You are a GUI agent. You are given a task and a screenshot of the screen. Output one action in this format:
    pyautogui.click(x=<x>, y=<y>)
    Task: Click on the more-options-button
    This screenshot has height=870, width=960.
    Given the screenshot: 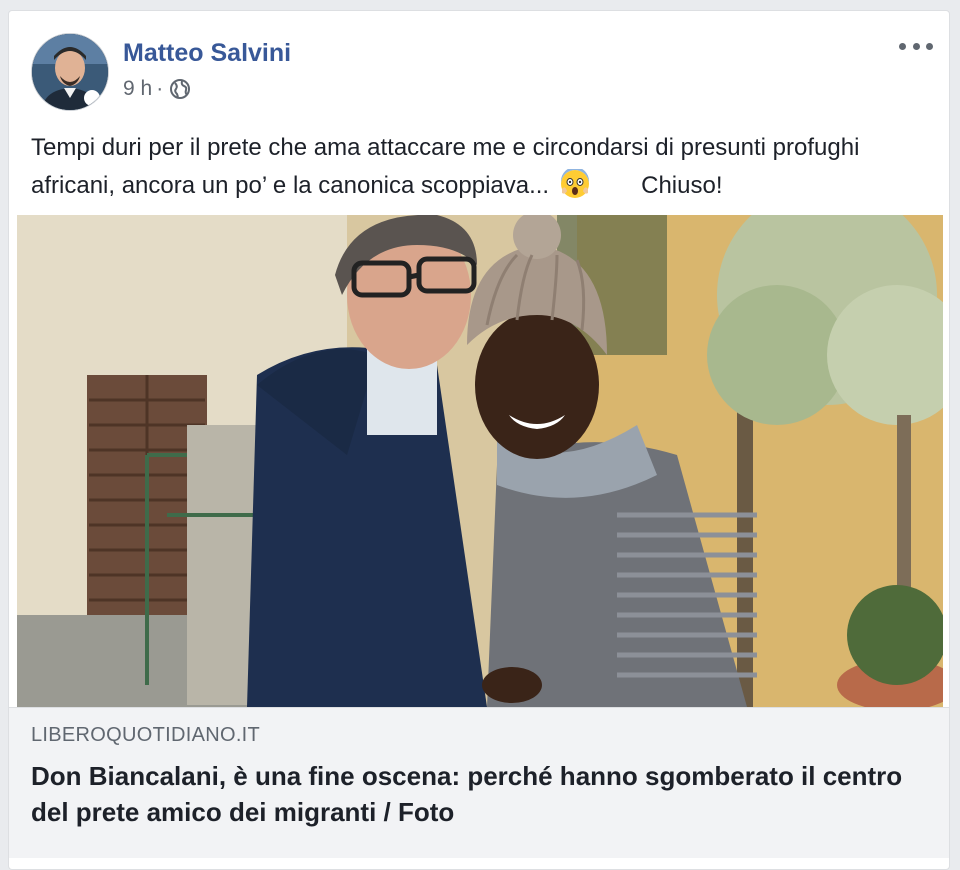 What is the action you would take?
    pyautogui.click(x=916, y=46)
    